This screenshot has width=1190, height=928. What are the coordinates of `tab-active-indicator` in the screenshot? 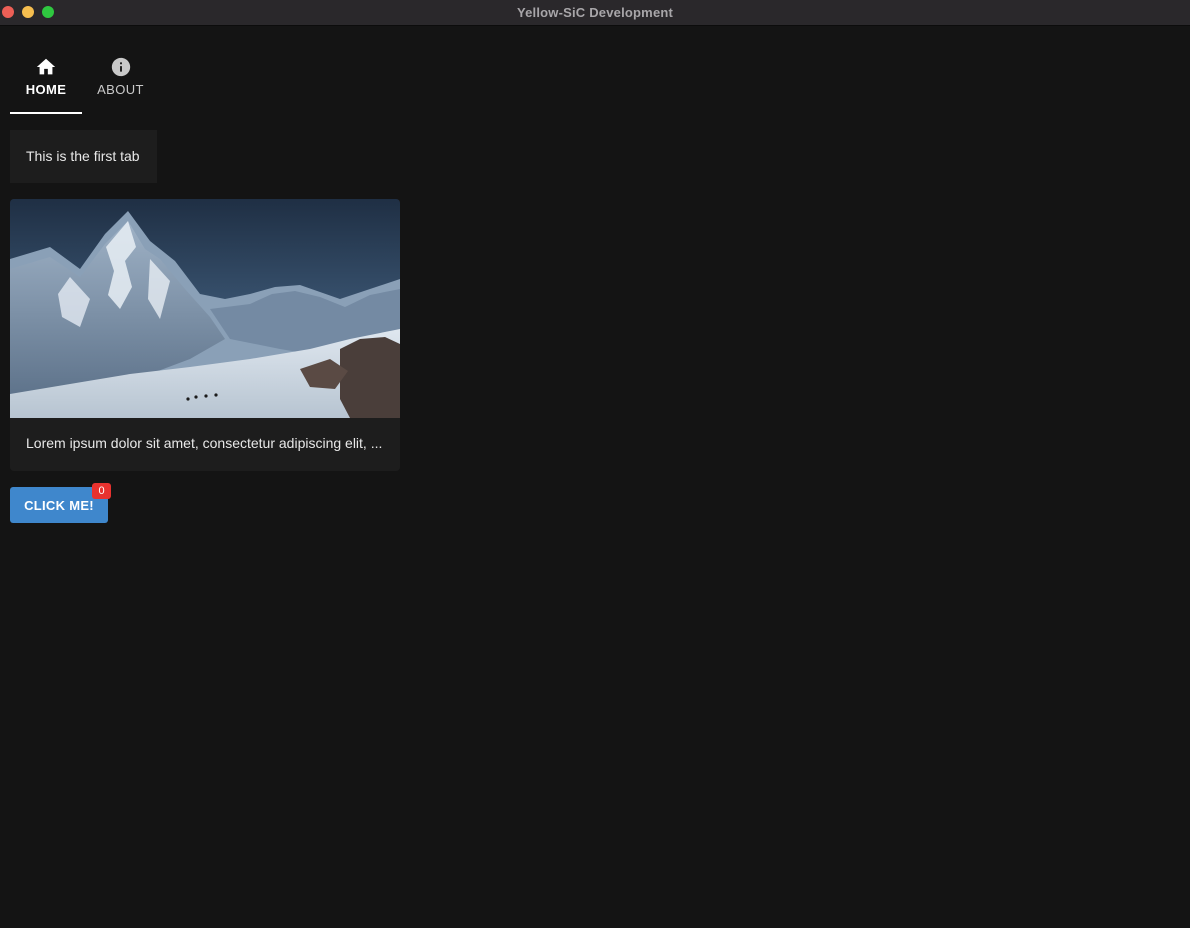 It's located at (46, 113).